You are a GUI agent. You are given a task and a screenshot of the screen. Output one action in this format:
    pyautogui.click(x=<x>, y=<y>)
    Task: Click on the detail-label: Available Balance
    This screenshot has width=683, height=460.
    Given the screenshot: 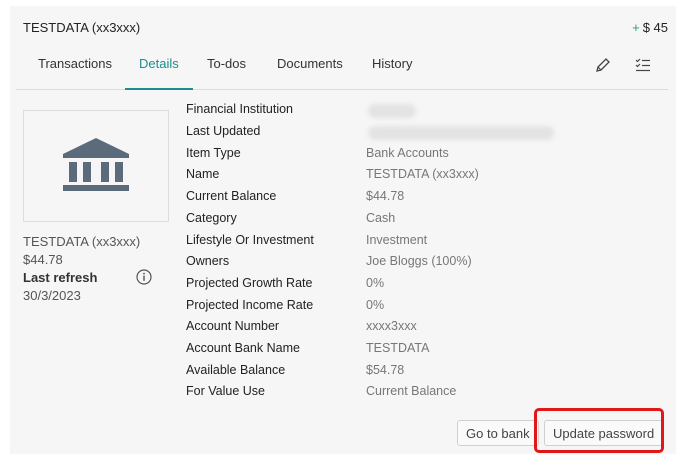 What is the action you would take?
    pyautogui.click(x=236, y=370)
    